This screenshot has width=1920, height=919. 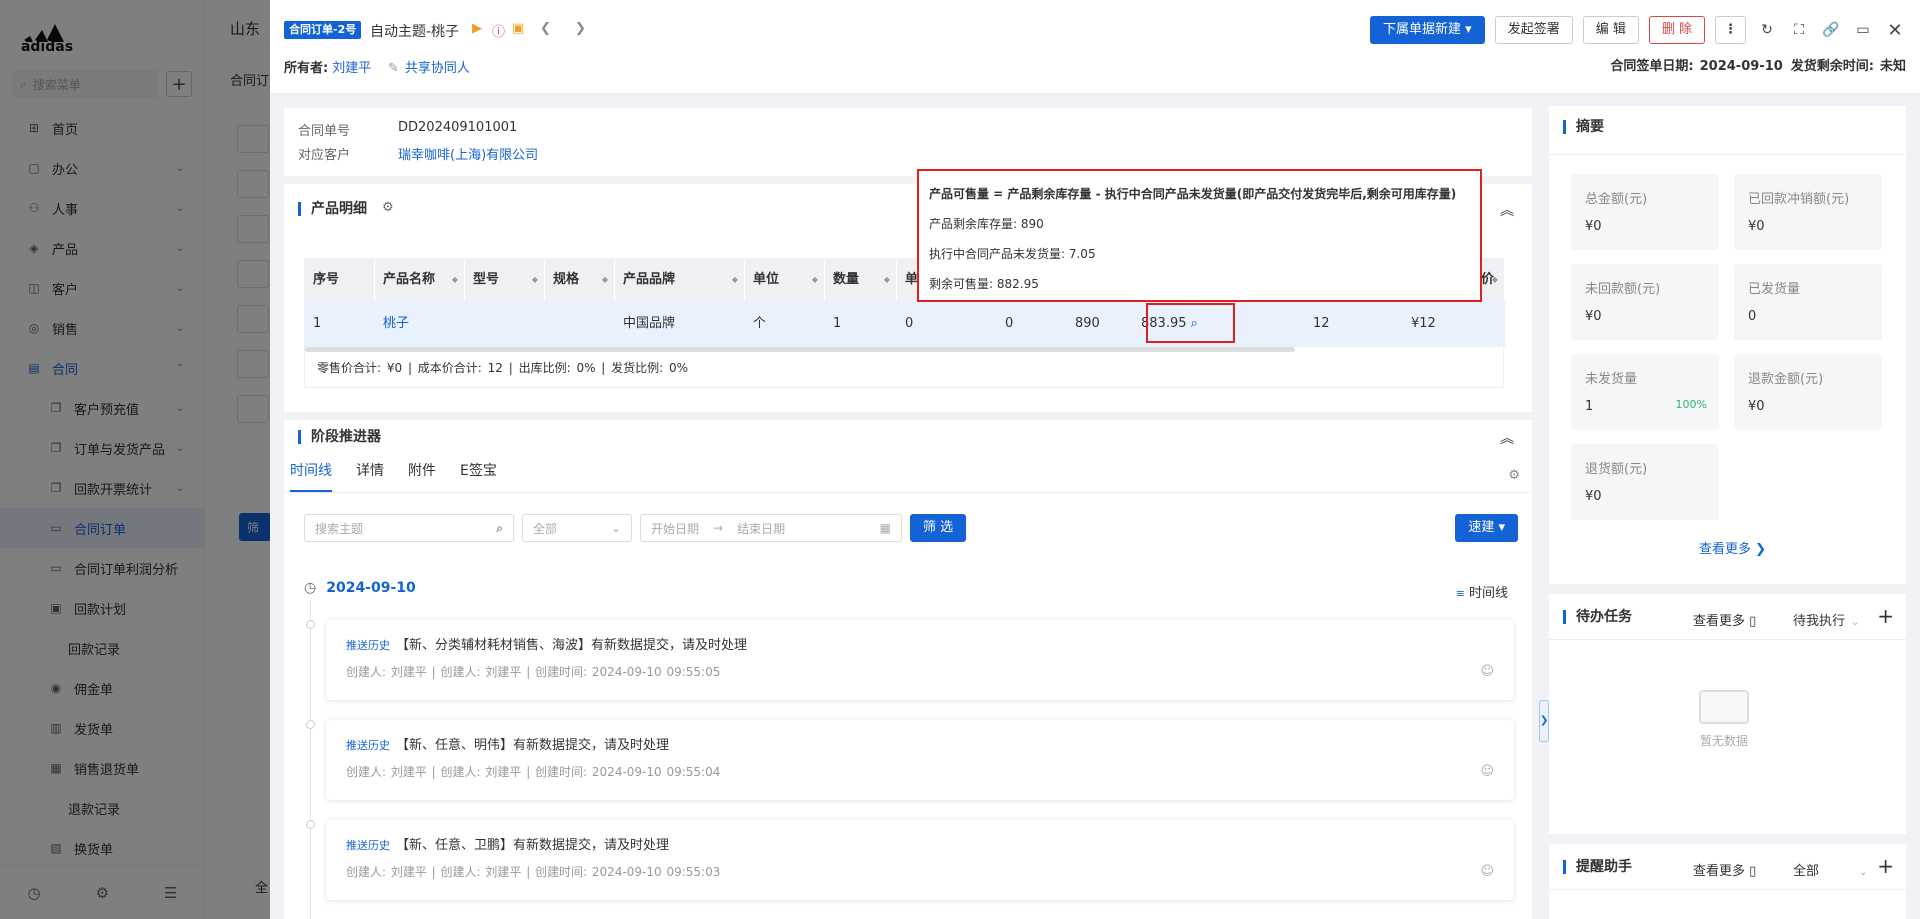 What do you see at coordinates (360, 588) in the screenshot?
I see `timeline-date: ◷ 2024-09-10` at bounding box center [360, 588].